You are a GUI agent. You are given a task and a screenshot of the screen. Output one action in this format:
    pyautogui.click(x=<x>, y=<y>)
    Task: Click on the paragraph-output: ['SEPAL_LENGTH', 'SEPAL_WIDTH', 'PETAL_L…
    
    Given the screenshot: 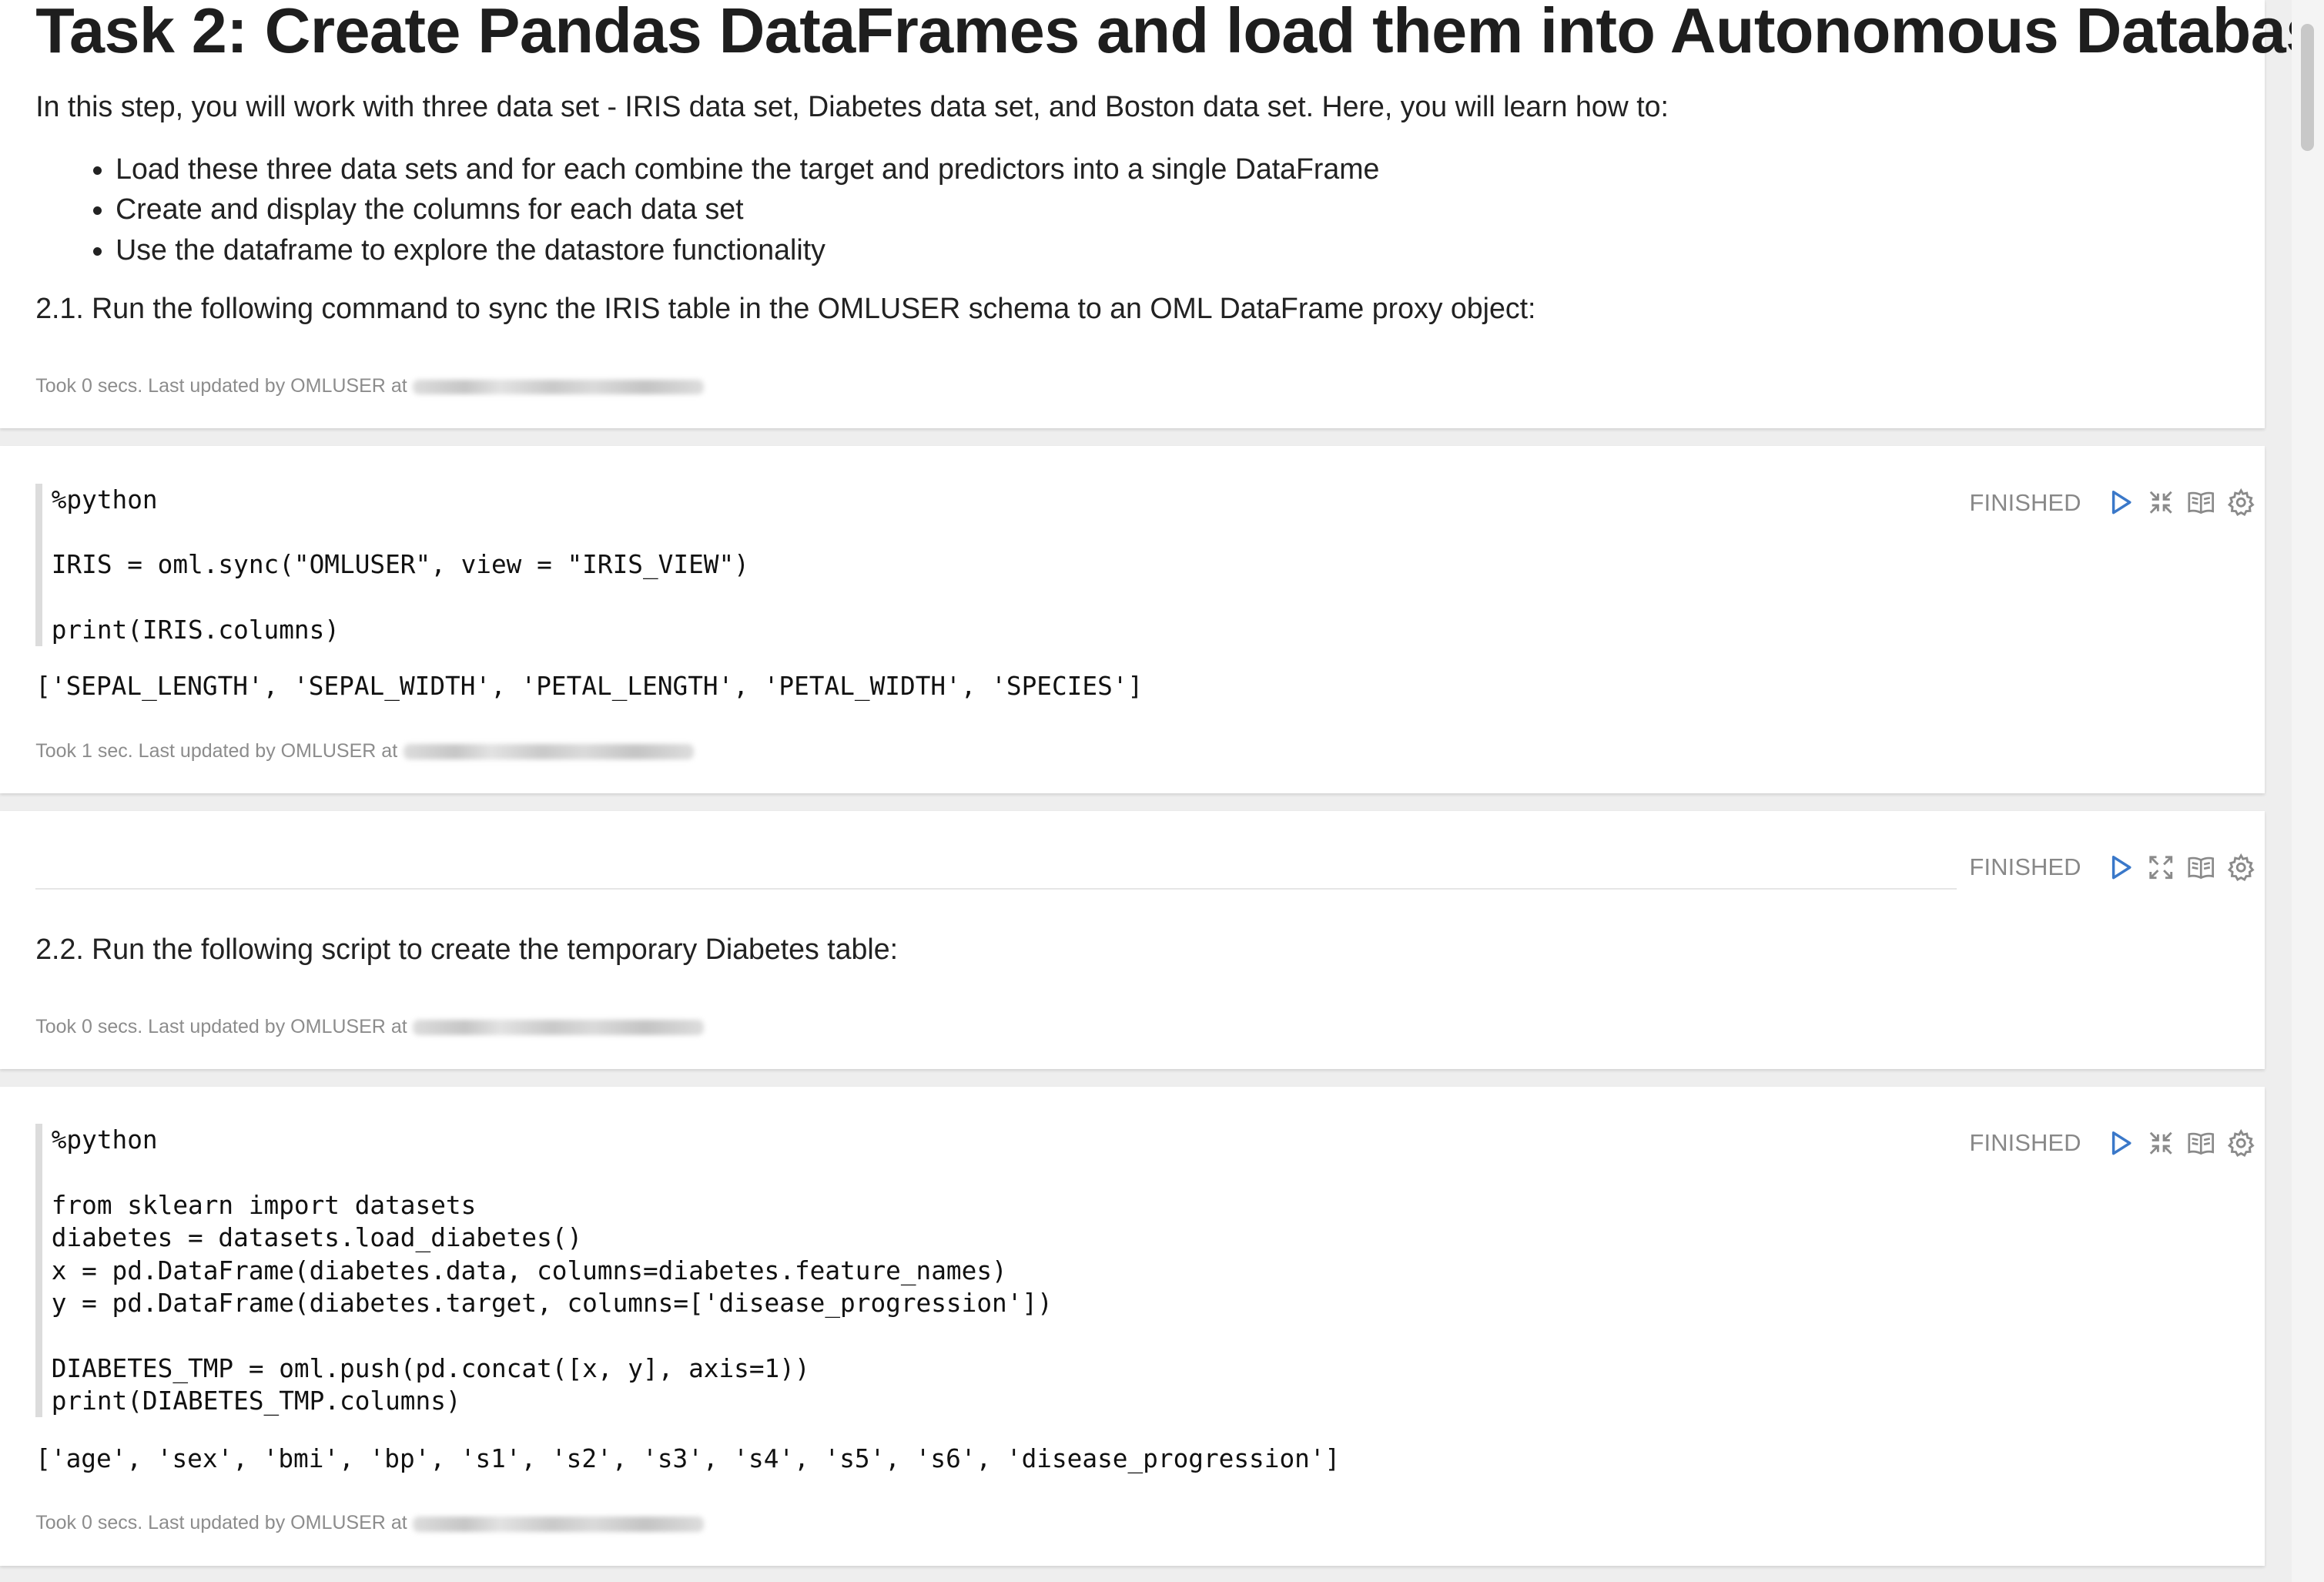 What is the action you would take?
    pyautogui.click(x=589, y=687)
    